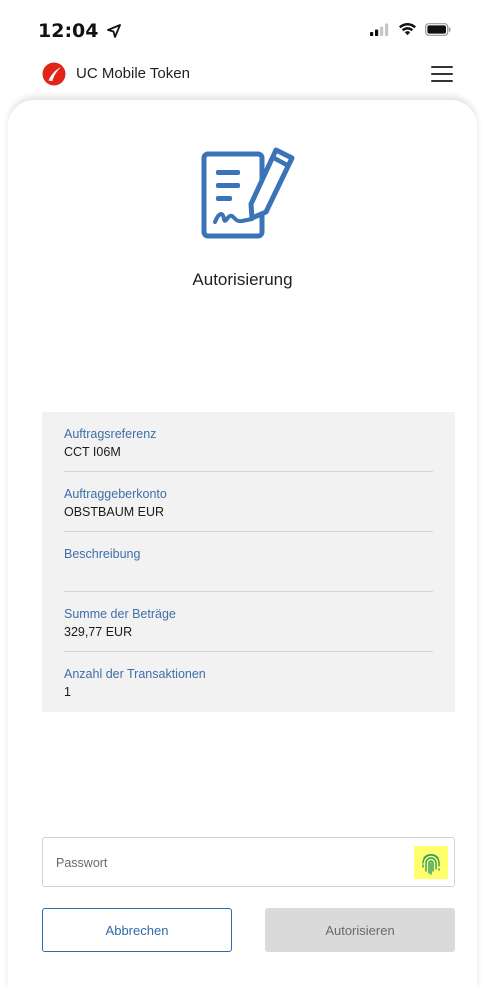 This screenshot has height=987, width=485. What do you see at coordinates (360, 930) in the screenshot?
I see `authorize-button: Autorisieren` at bounding box center [360, 930].